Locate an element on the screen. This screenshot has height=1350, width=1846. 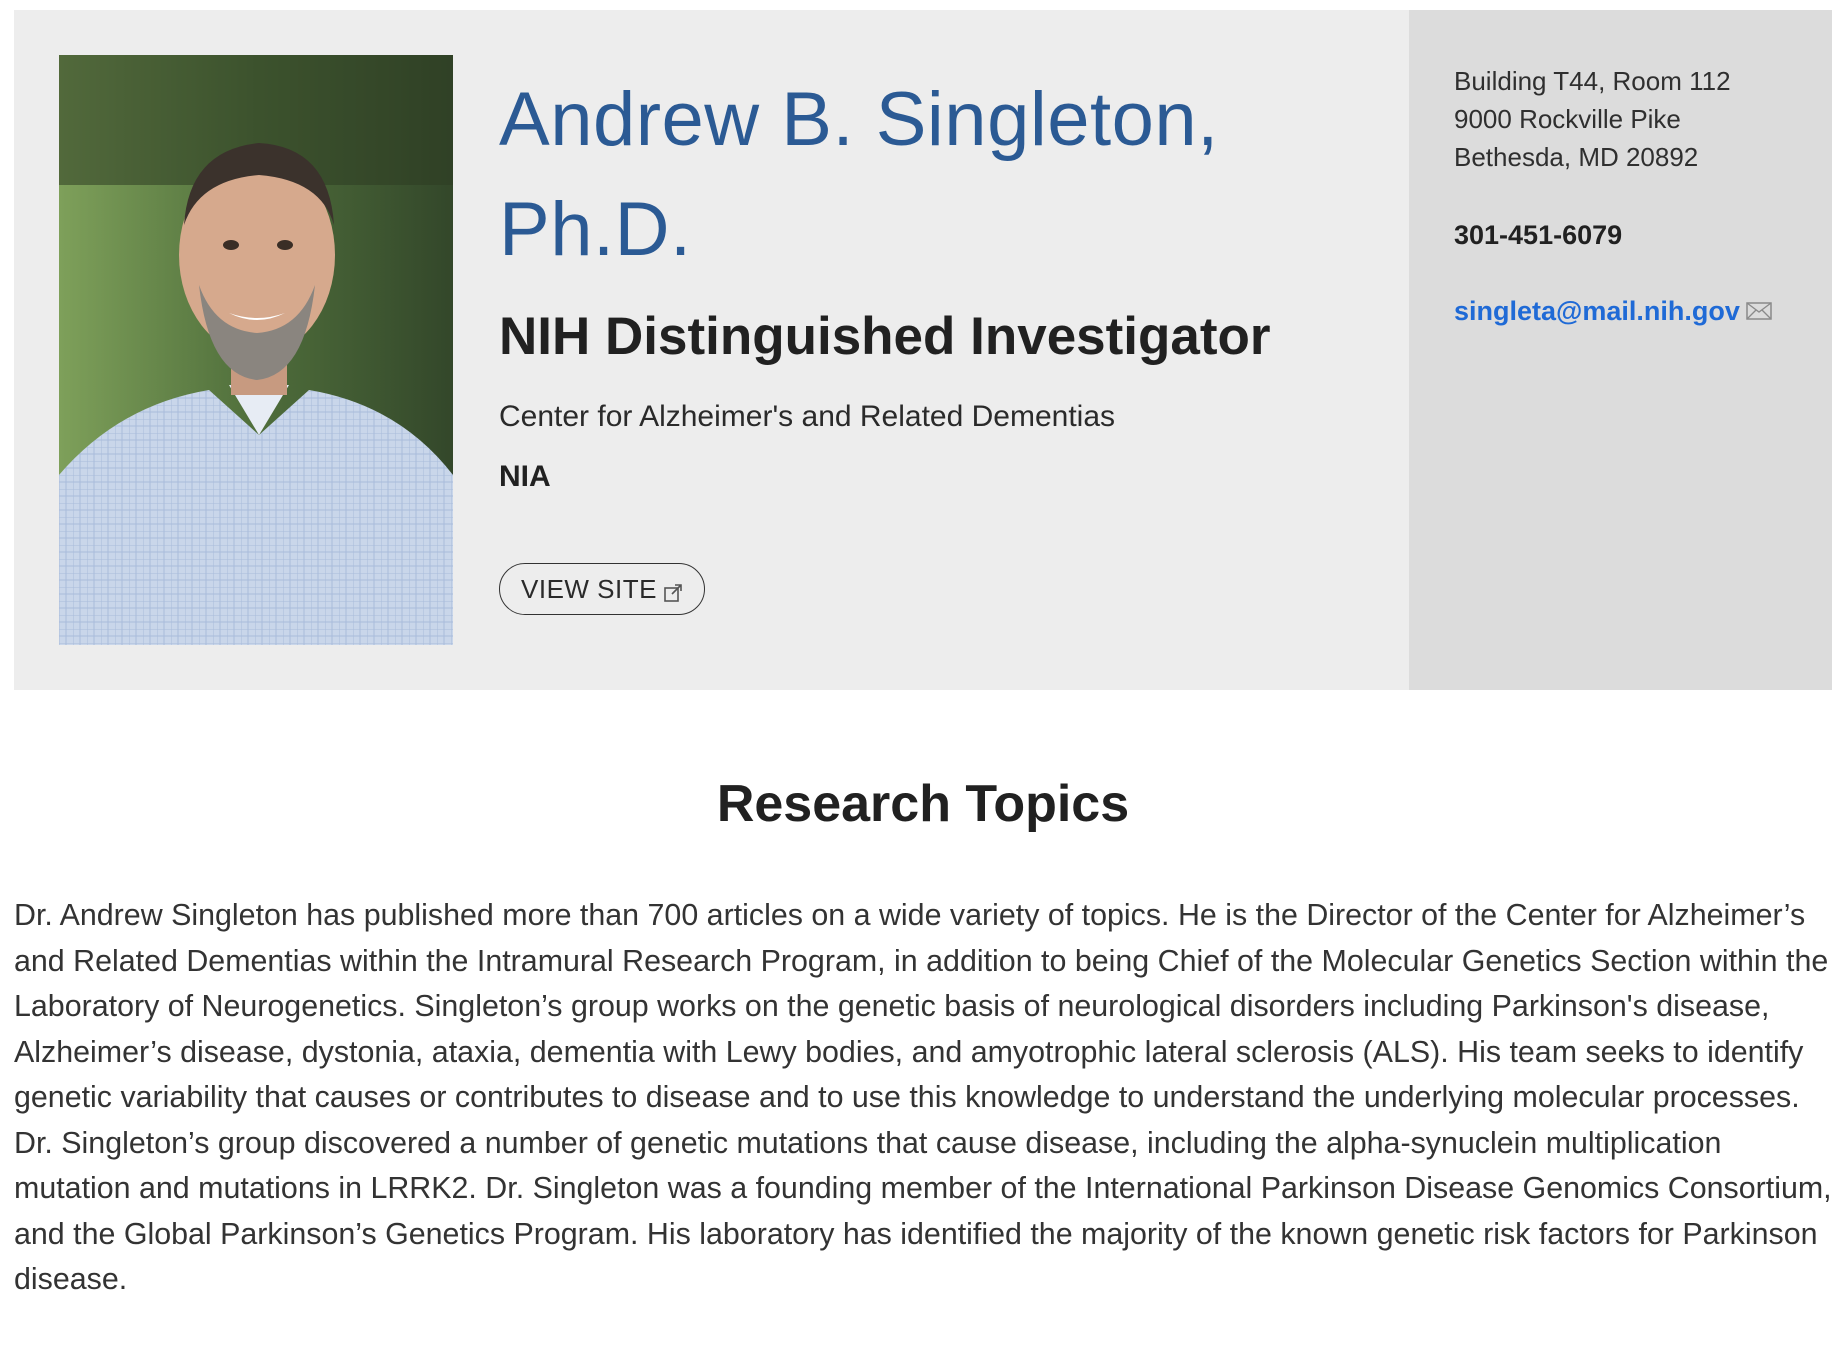
email-row: singleta@mail.nih.gov is located at coordinates (1634, 311).